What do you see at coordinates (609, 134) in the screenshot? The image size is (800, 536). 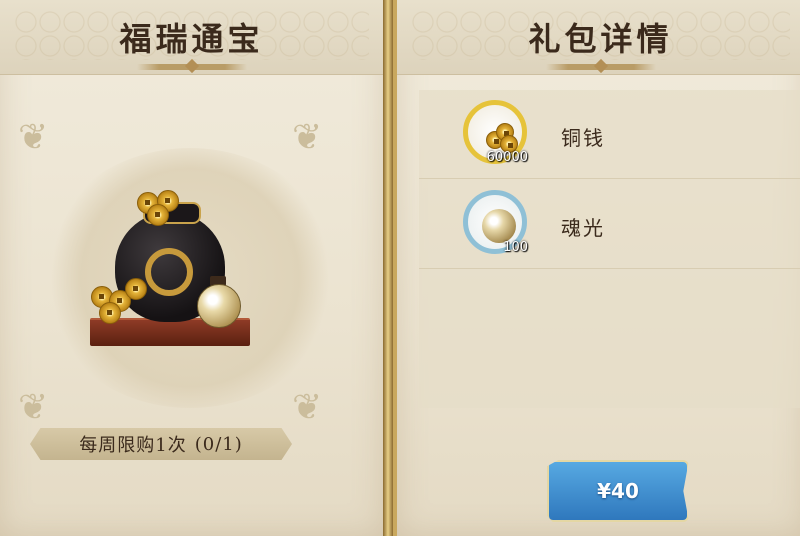 I see `reward-item-copper-coins: 60000 铜钱` at bounding box center [609, 134].